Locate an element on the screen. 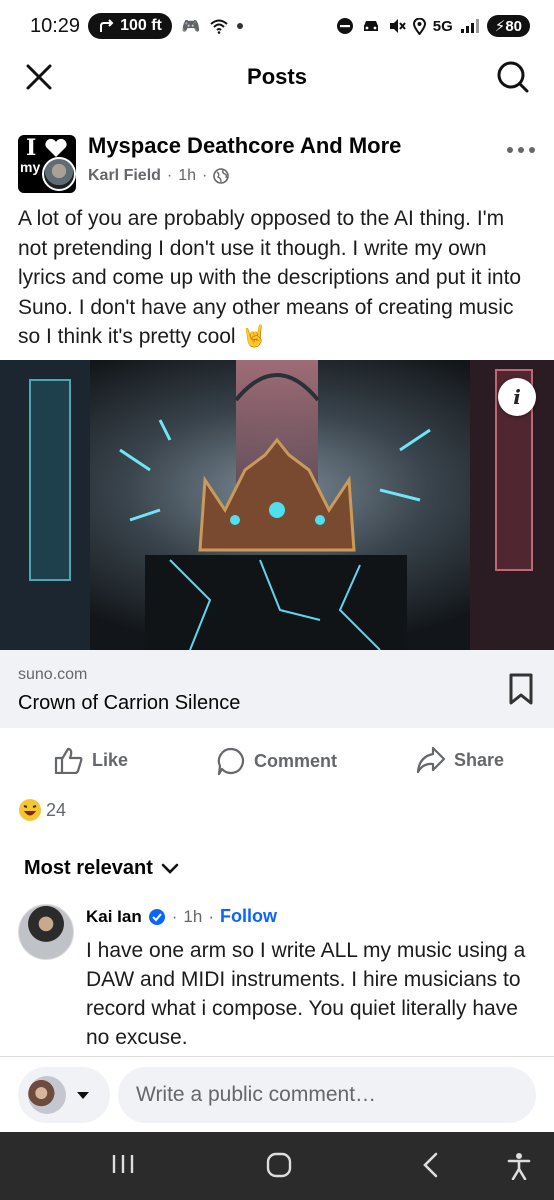  more-horizontal-icon is located at coordinates (521, 150).